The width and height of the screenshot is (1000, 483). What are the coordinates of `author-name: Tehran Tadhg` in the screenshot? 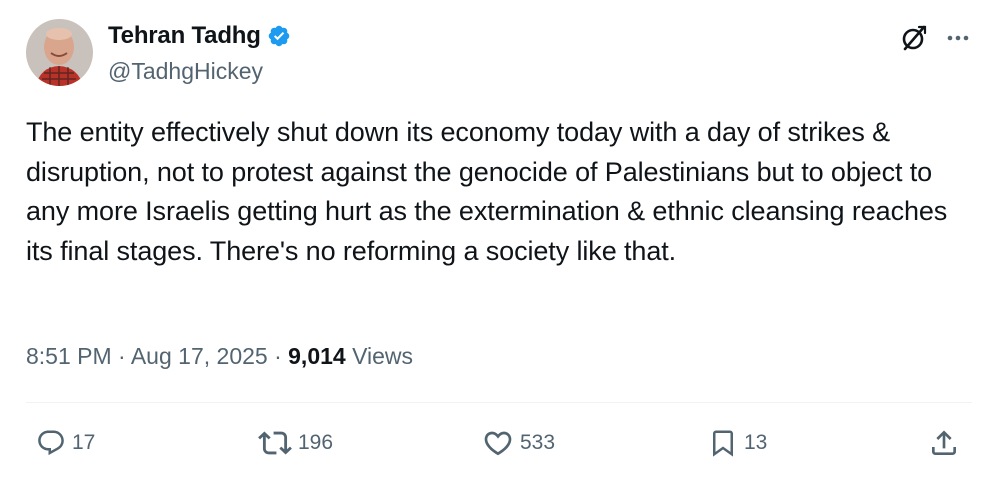 It's located at (199, 36).